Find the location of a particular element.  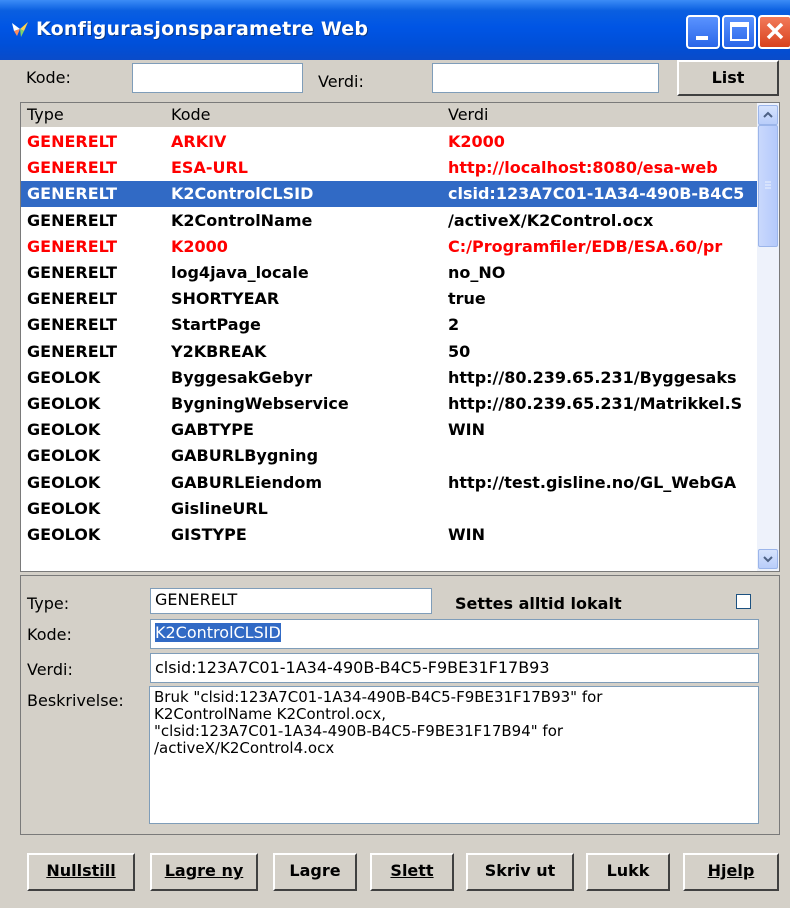

lukk-button: Lukk is located at coordinates (628, 872).